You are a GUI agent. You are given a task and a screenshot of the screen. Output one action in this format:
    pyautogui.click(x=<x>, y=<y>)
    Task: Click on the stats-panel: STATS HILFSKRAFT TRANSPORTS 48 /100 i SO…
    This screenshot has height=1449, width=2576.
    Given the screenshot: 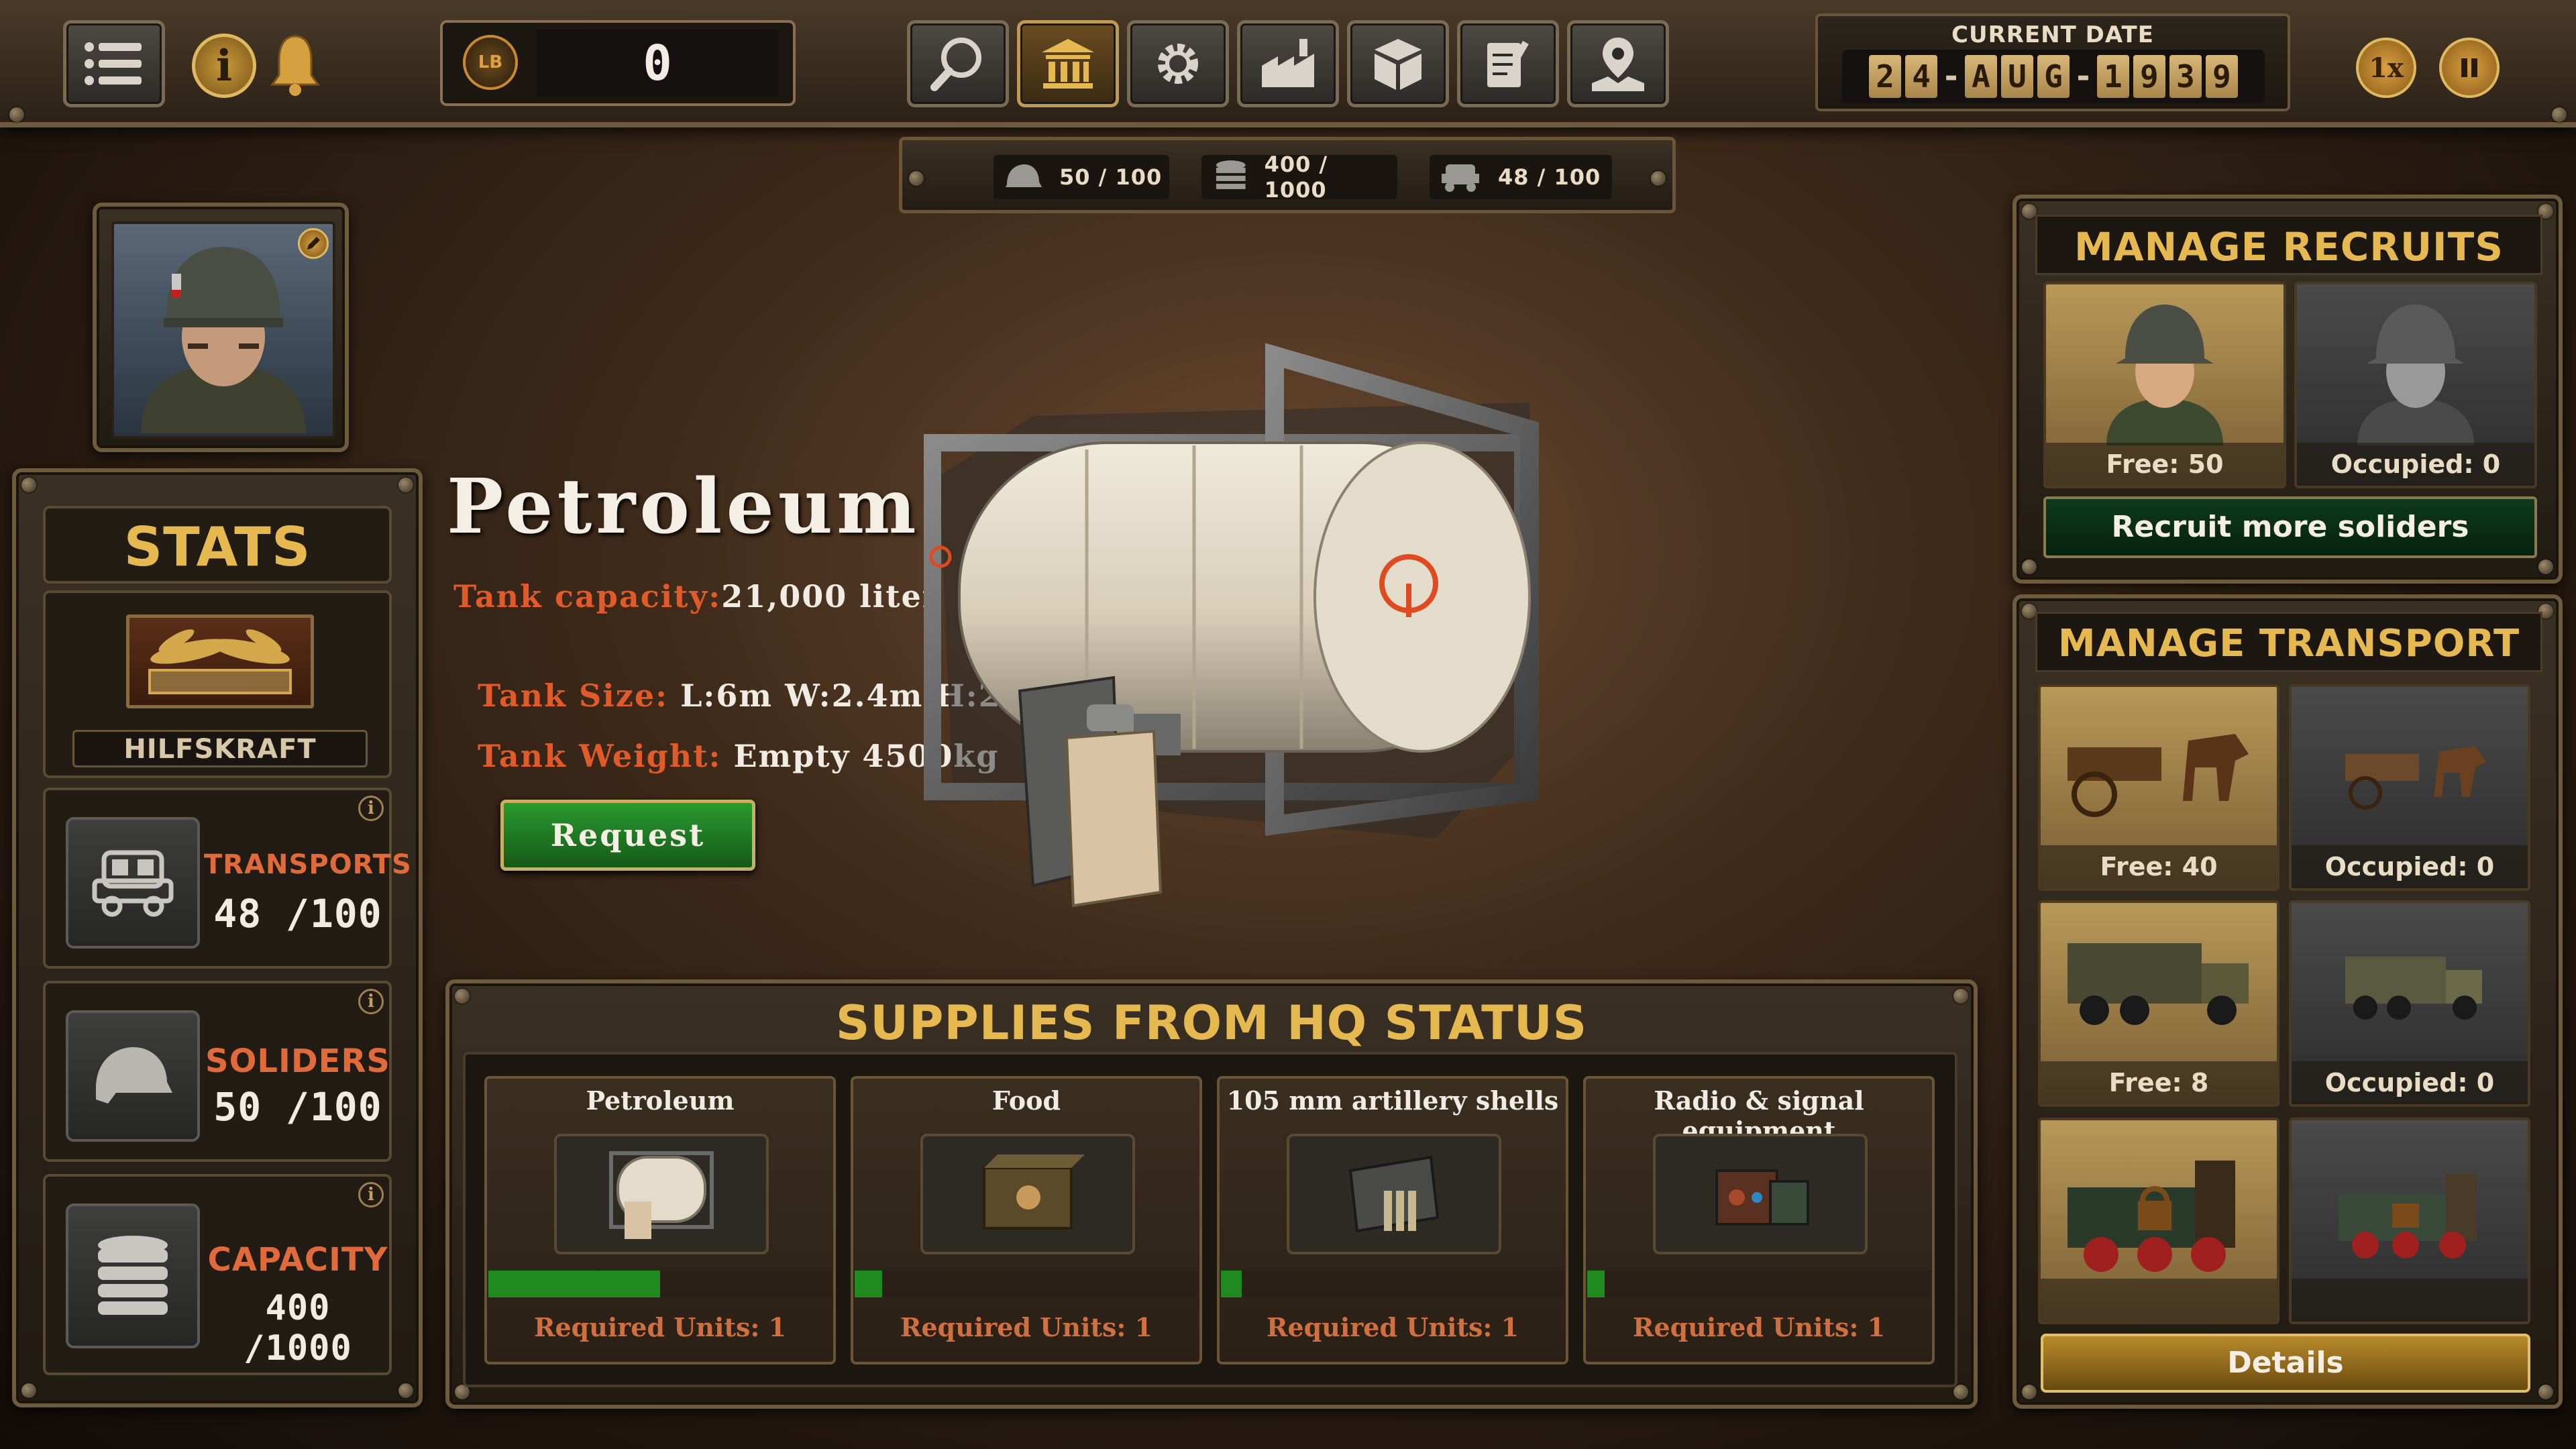 What is the action you would take?
    pyautogui.click(x=217, y=937)
    